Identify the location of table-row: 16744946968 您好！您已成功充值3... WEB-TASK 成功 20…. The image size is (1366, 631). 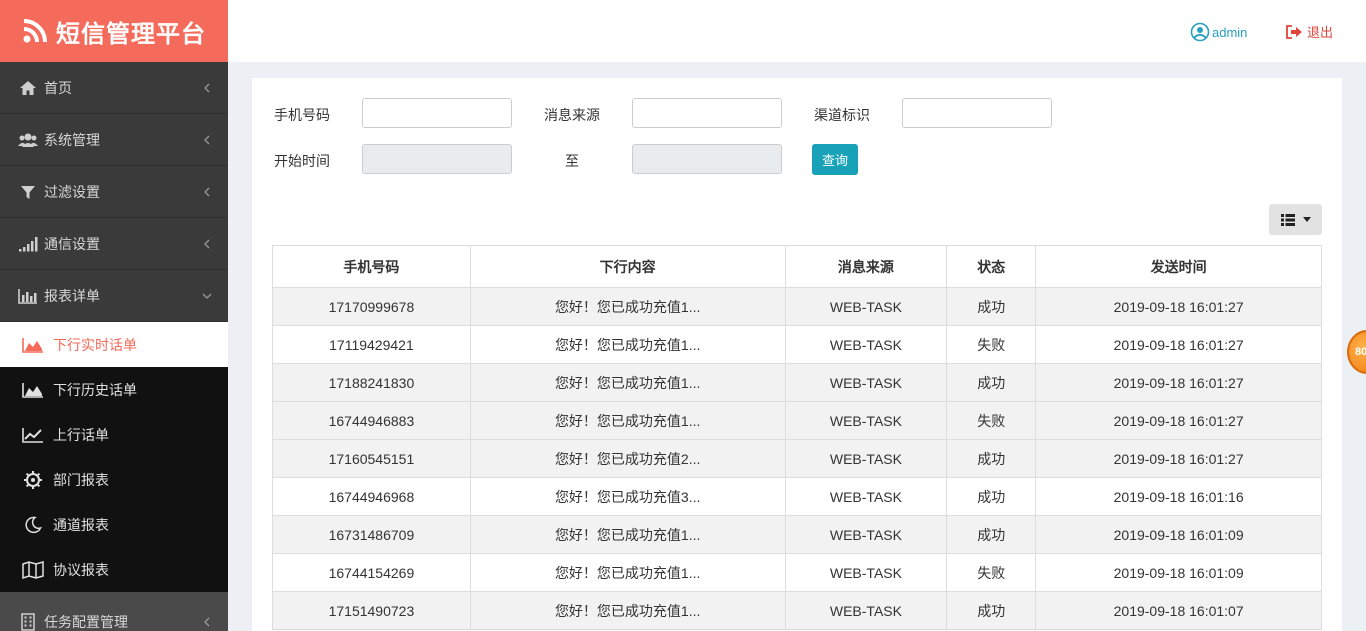
(797, 496).